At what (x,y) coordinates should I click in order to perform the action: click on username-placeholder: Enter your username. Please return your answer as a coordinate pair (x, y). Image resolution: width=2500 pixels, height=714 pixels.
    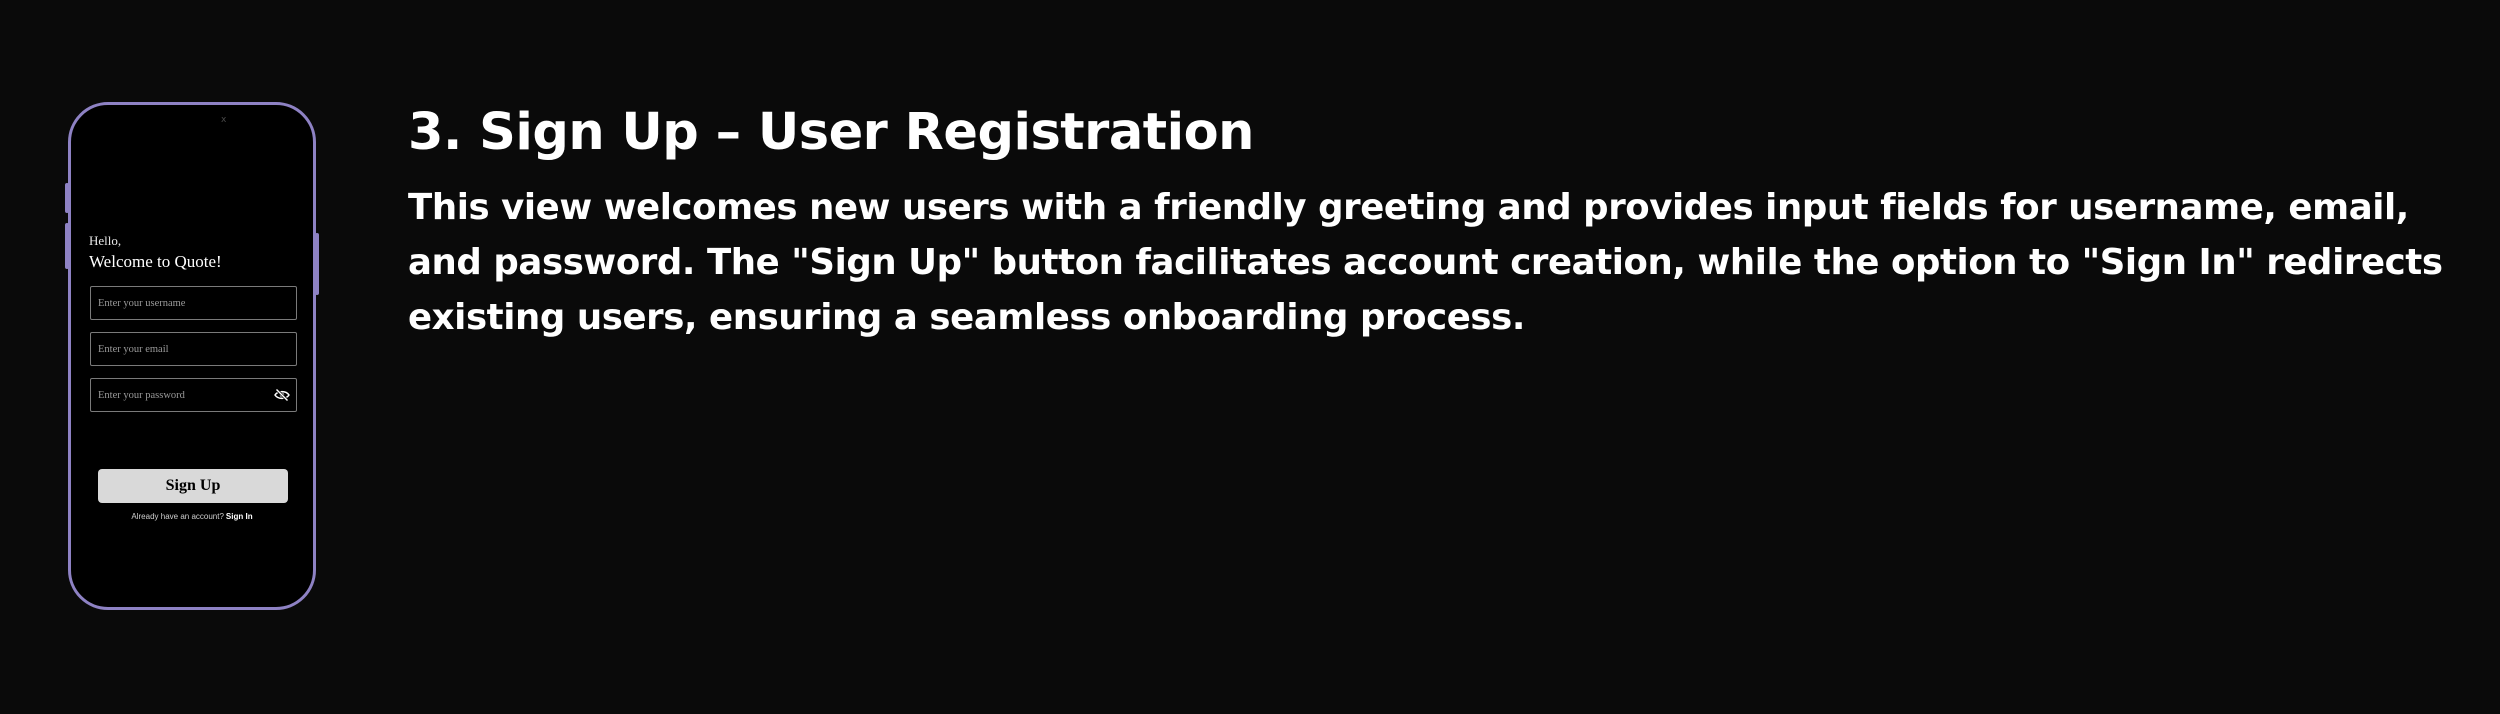
    Looking at the image, I should click on (142, 303).